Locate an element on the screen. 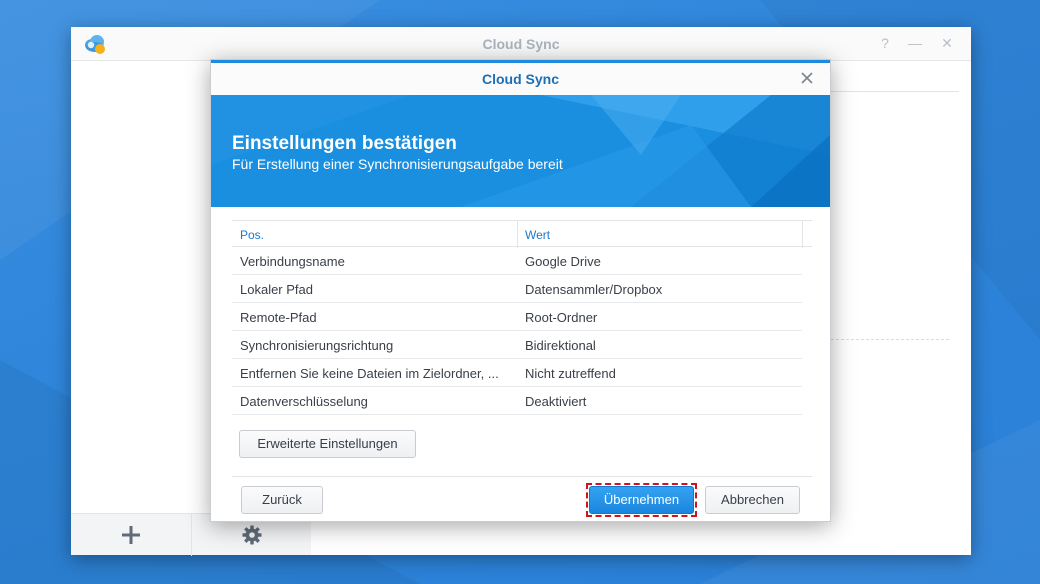 The width and height of the screenshot is (1040, 584). row-label: Remote-Pfad is located at coordinates (278, 317).